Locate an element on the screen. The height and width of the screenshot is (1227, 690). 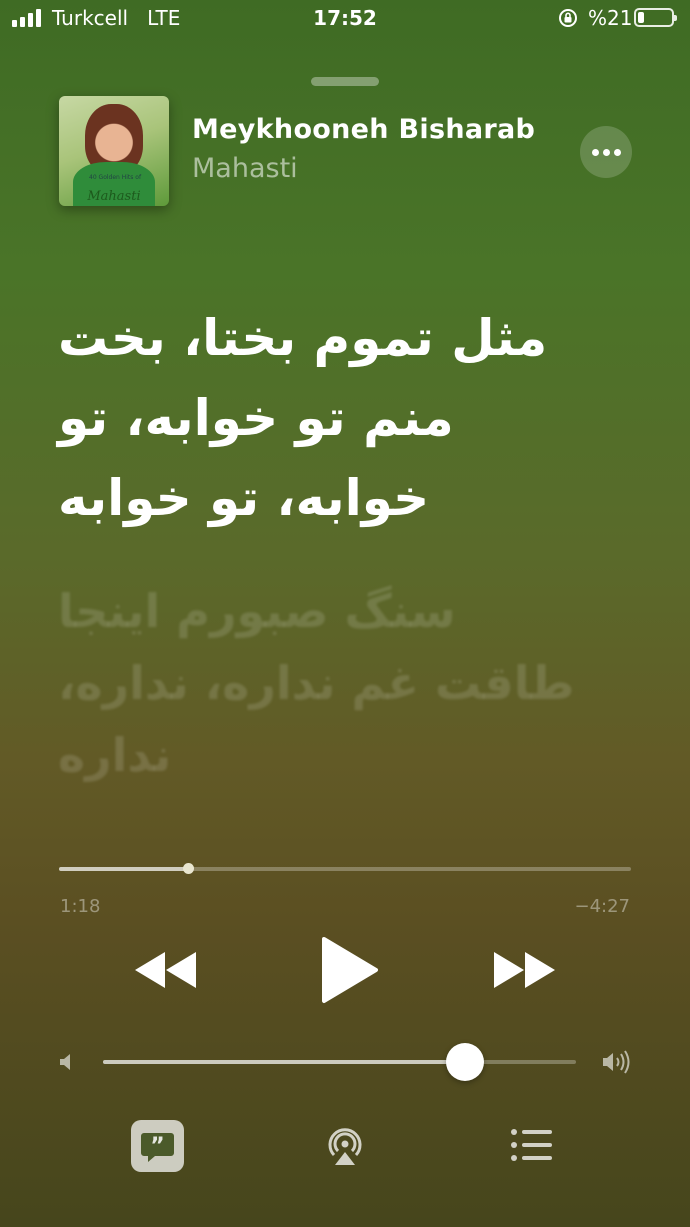
volume-fill is located at coordinates (284, 1062).